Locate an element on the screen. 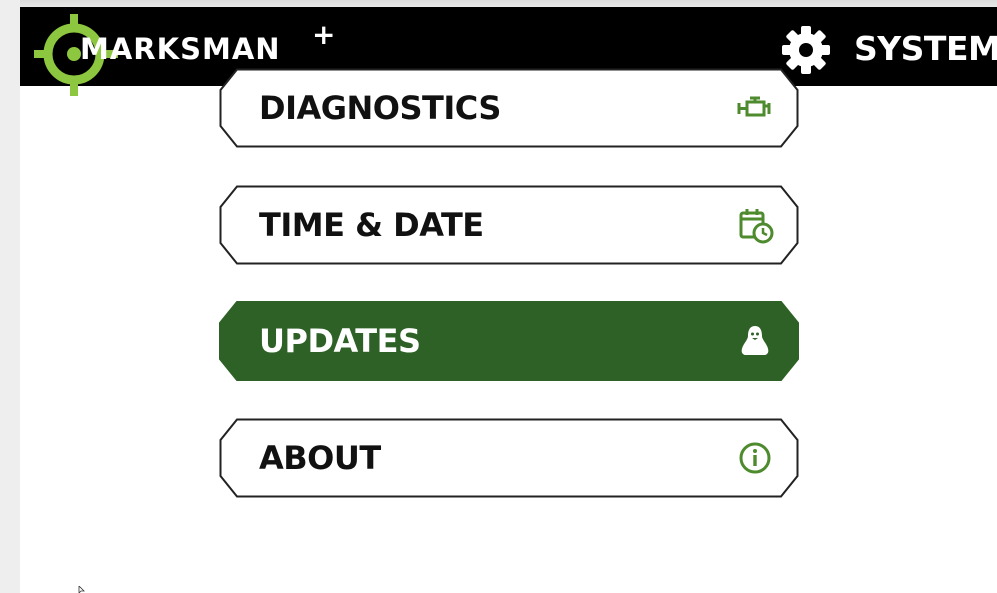 This screenshot has height=593, width=997. window-frame-left is located at coordinates (10, 296).